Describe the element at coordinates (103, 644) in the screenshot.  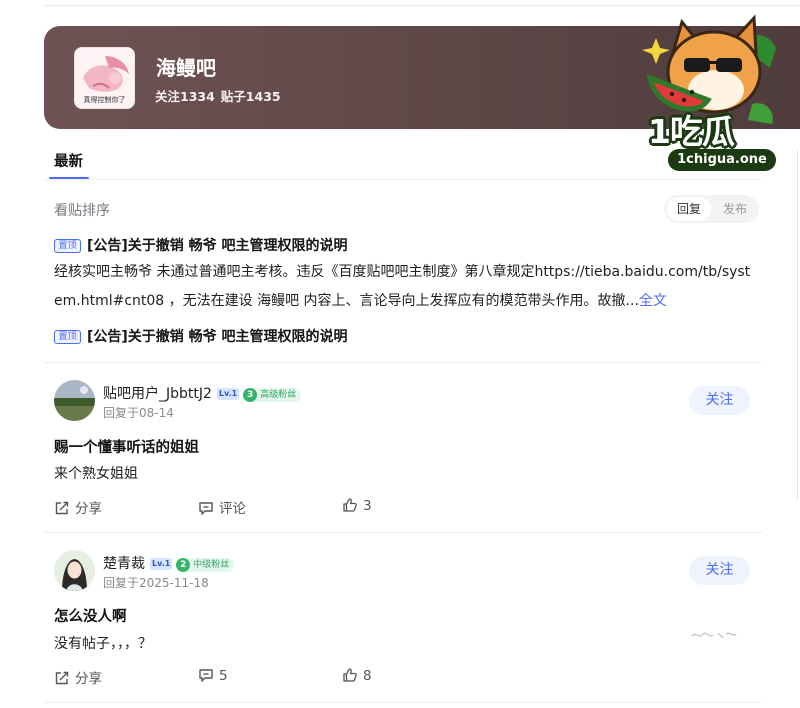
I see `post-text: 没有帖子，，，？` at that location.